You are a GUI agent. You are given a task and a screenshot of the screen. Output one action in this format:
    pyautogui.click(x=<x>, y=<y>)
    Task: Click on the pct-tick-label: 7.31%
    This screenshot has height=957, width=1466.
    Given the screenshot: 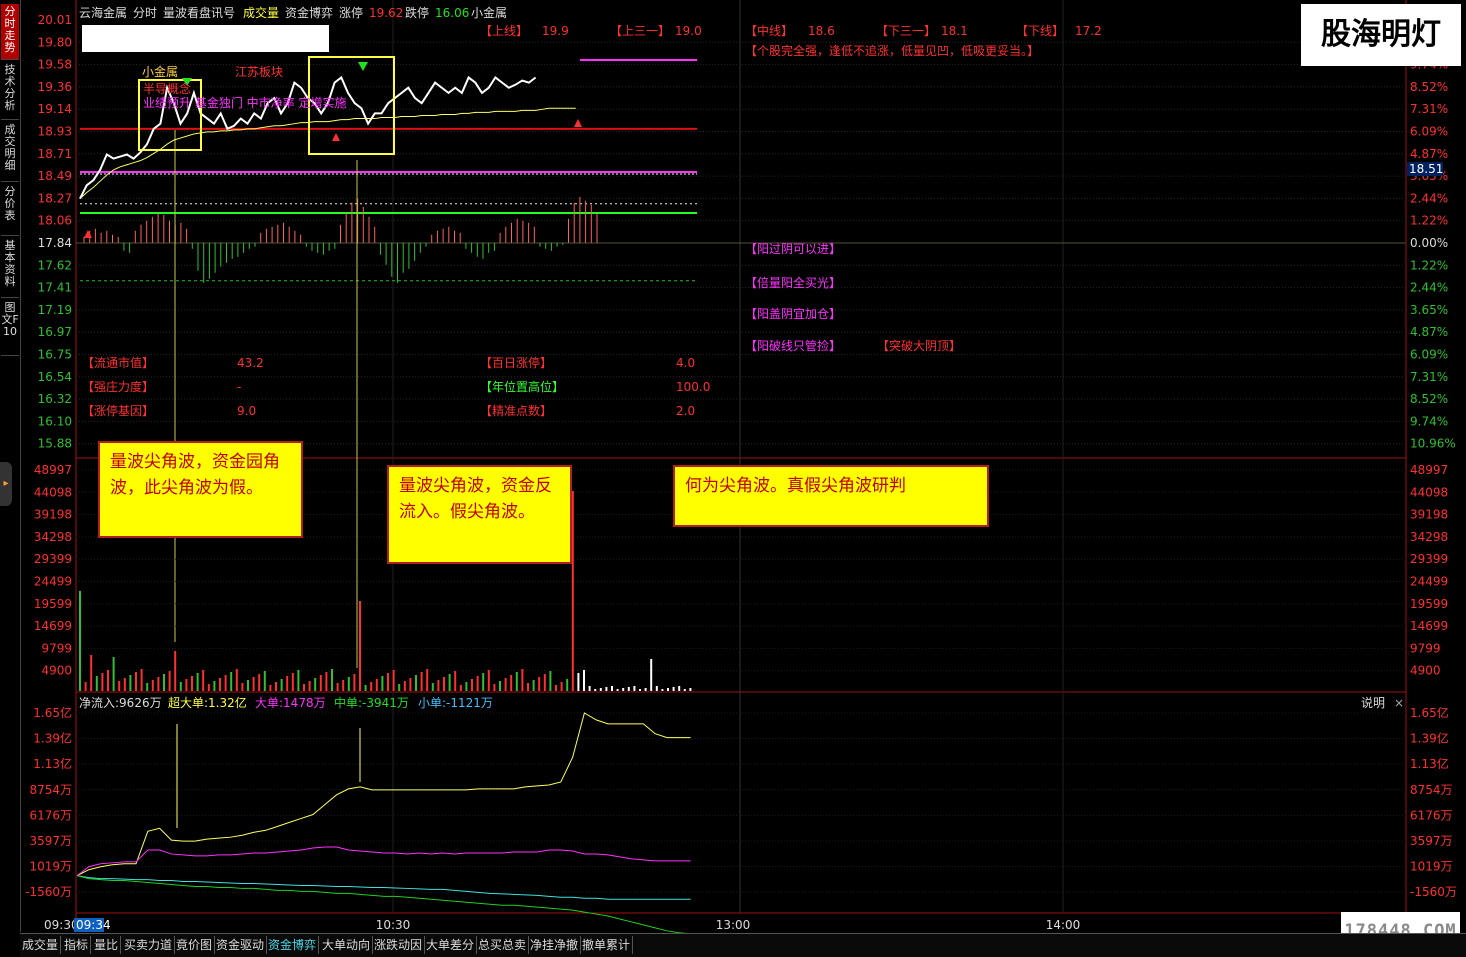 What is the action you would take?
    pyautogui.click(x=1429, y=377)
    